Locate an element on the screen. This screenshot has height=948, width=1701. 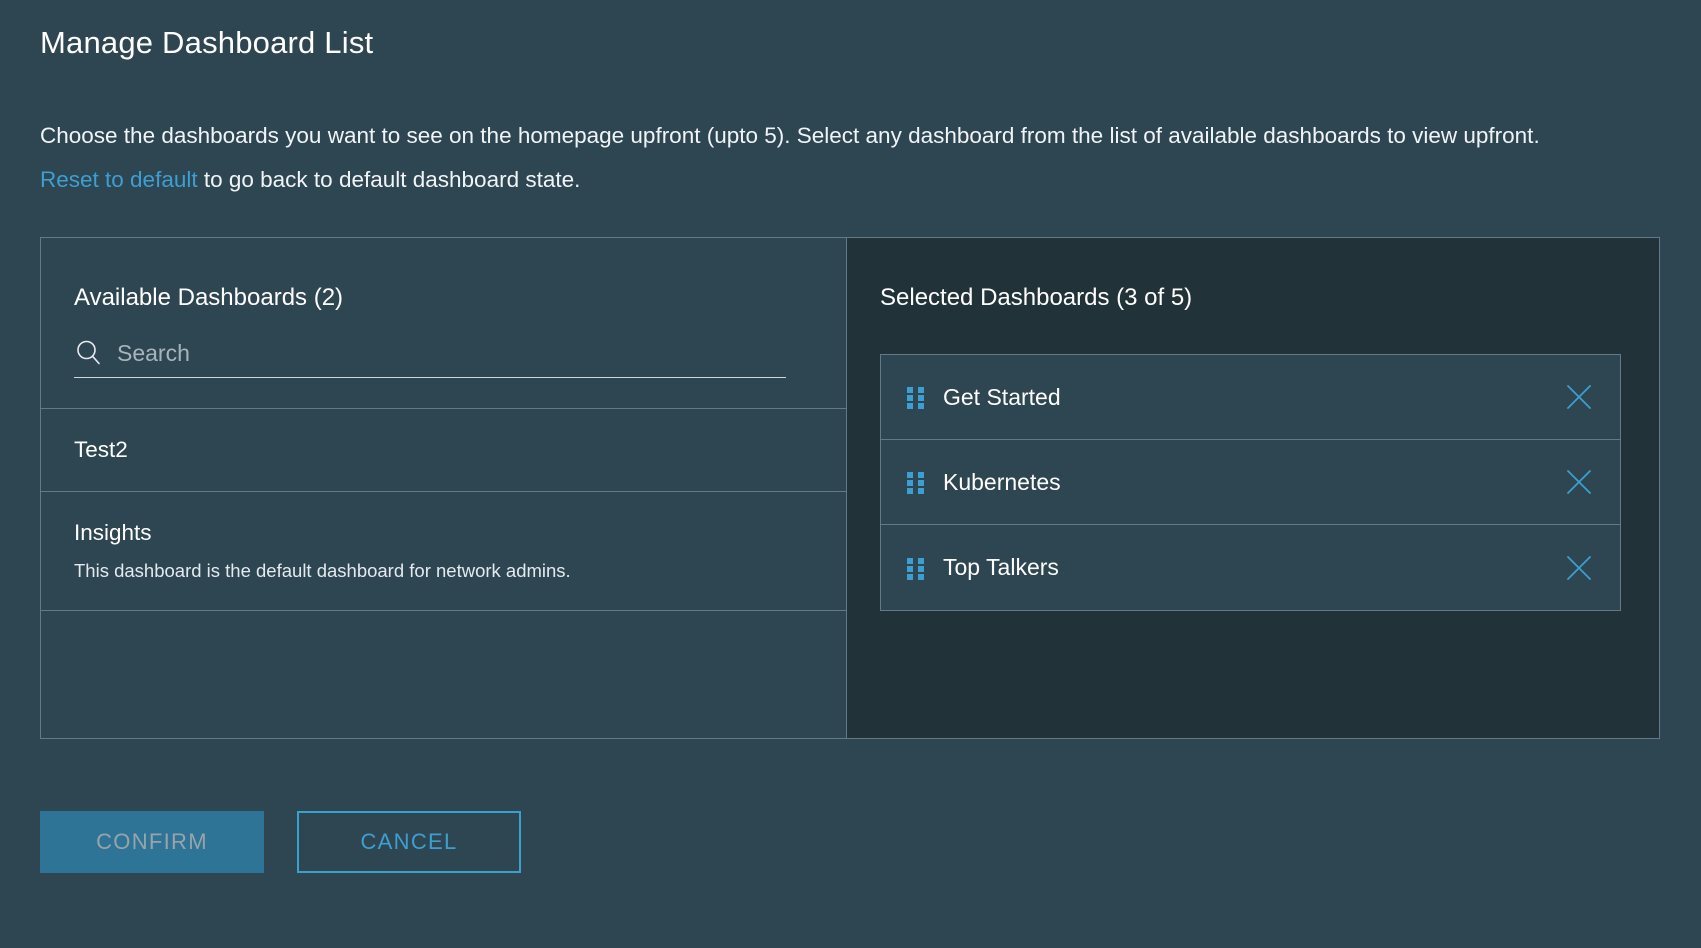
selected-dashboards-heading: Selected Dashboards (3 of 5) is located at coordinates (1036, 297).